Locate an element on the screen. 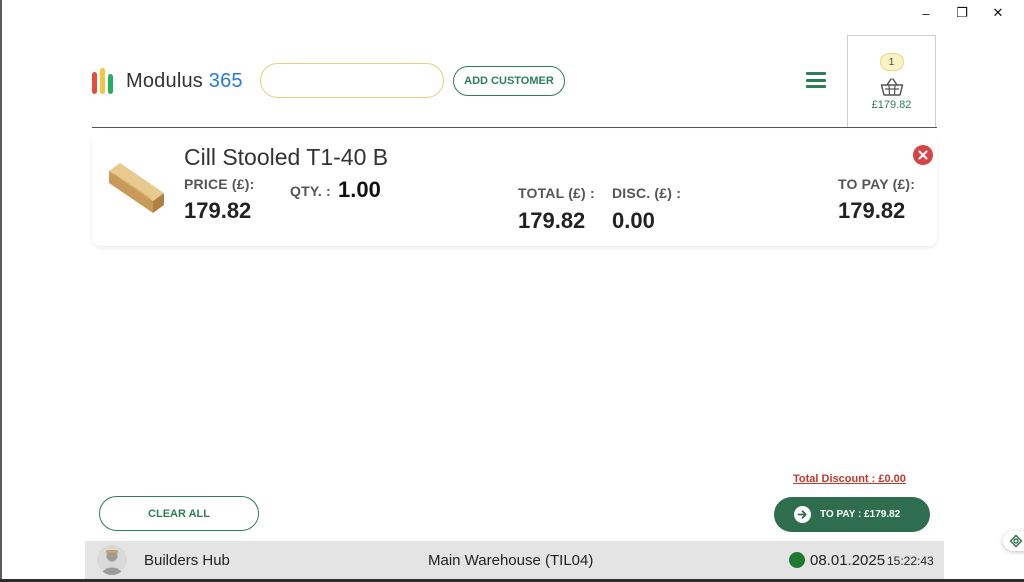  qty-label: QTY. : is located at coordinates (310, 191).